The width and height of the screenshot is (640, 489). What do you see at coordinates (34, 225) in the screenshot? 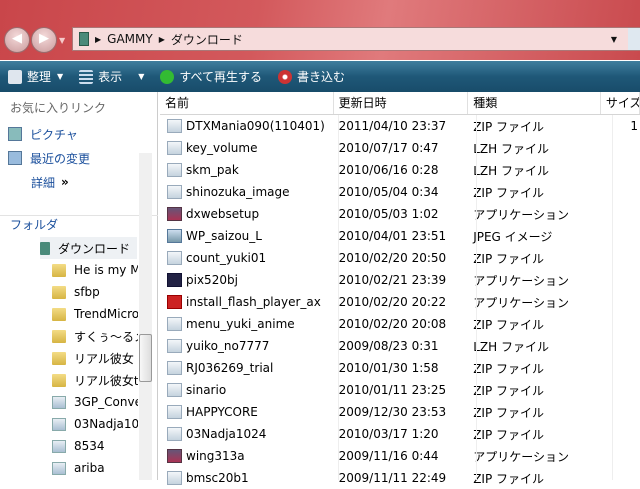
I see `folders-heading: フォルダ` at bounding box center [34, 225].